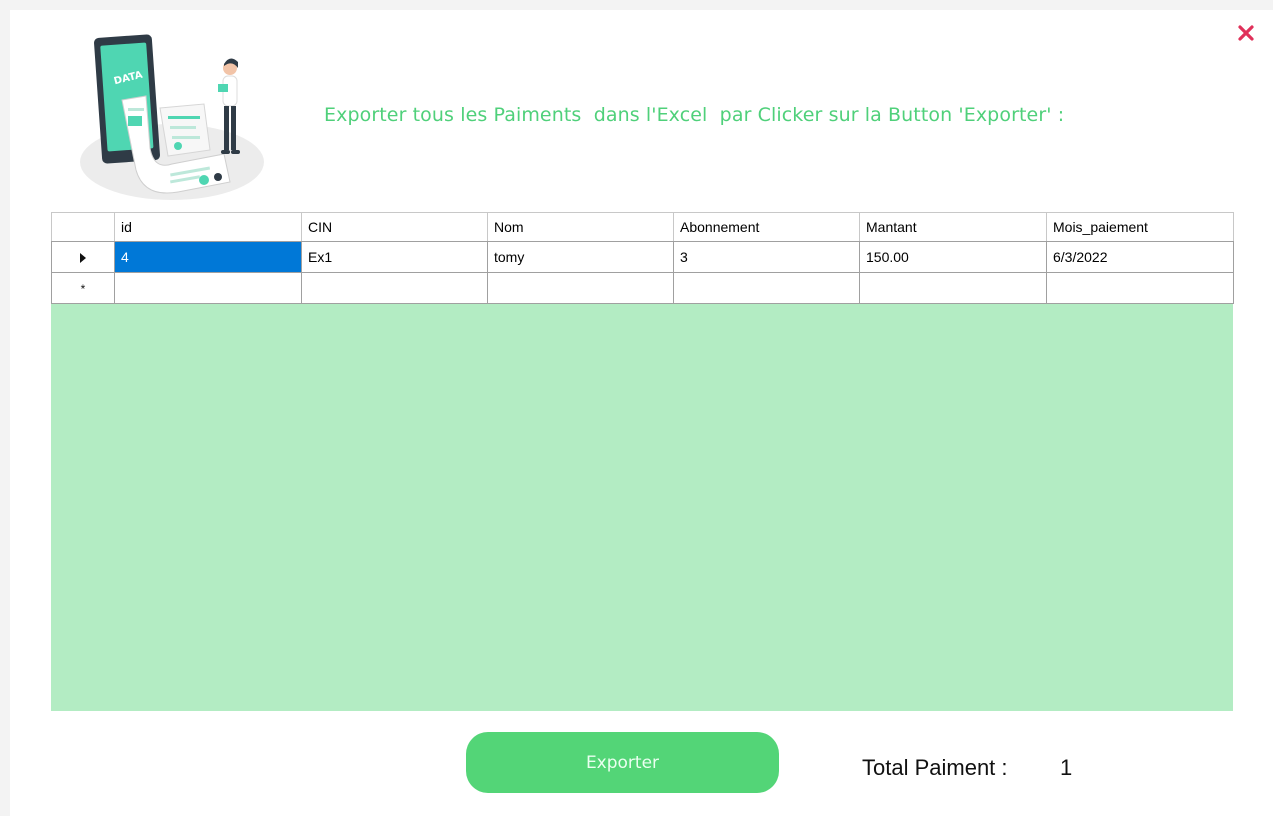 The width and height of the screenshot is (1273, 816). What do you see at coordinates (1246, 33) in the screenshot?
I see `close-icon` at bounding box center [1246, 33].